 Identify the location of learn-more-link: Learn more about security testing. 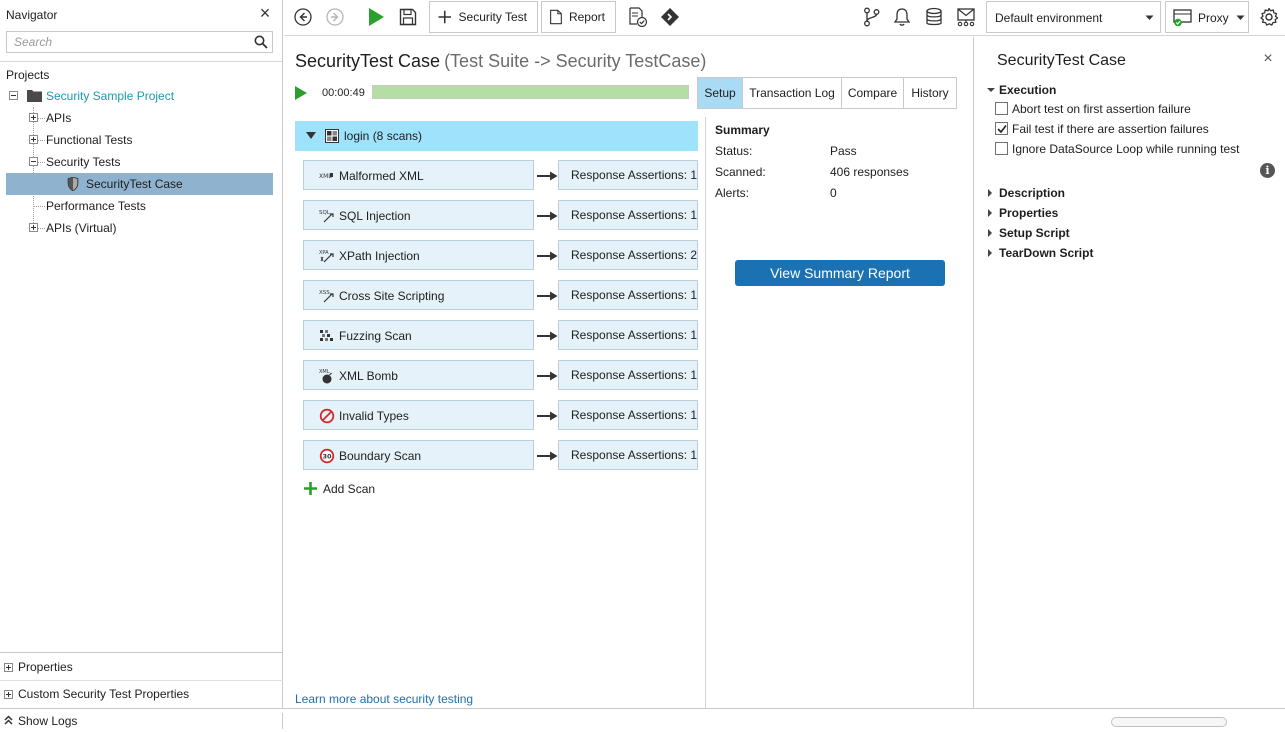
(384, 699).